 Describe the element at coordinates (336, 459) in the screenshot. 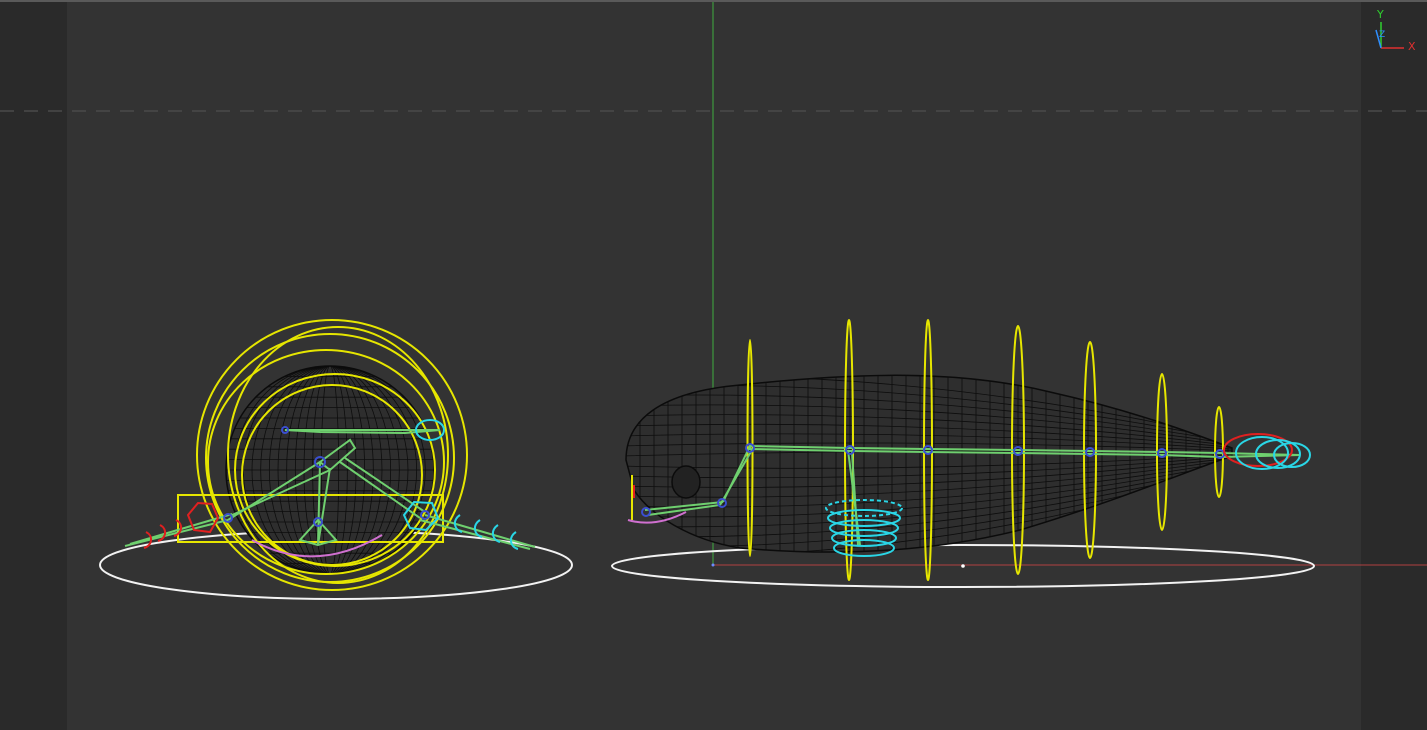

I see `front-view-character` at that location.